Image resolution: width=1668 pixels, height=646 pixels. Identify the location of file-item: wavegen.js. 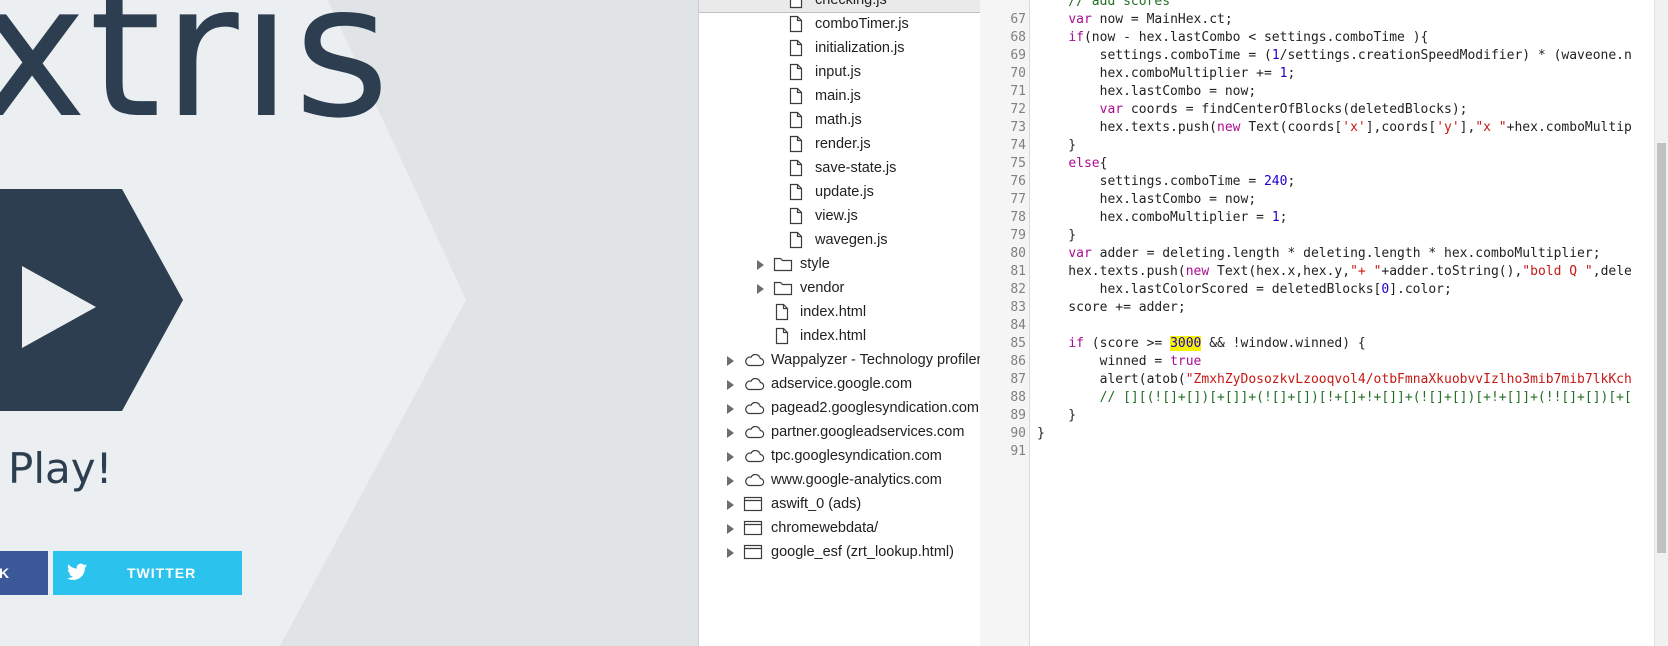
(839, 240).